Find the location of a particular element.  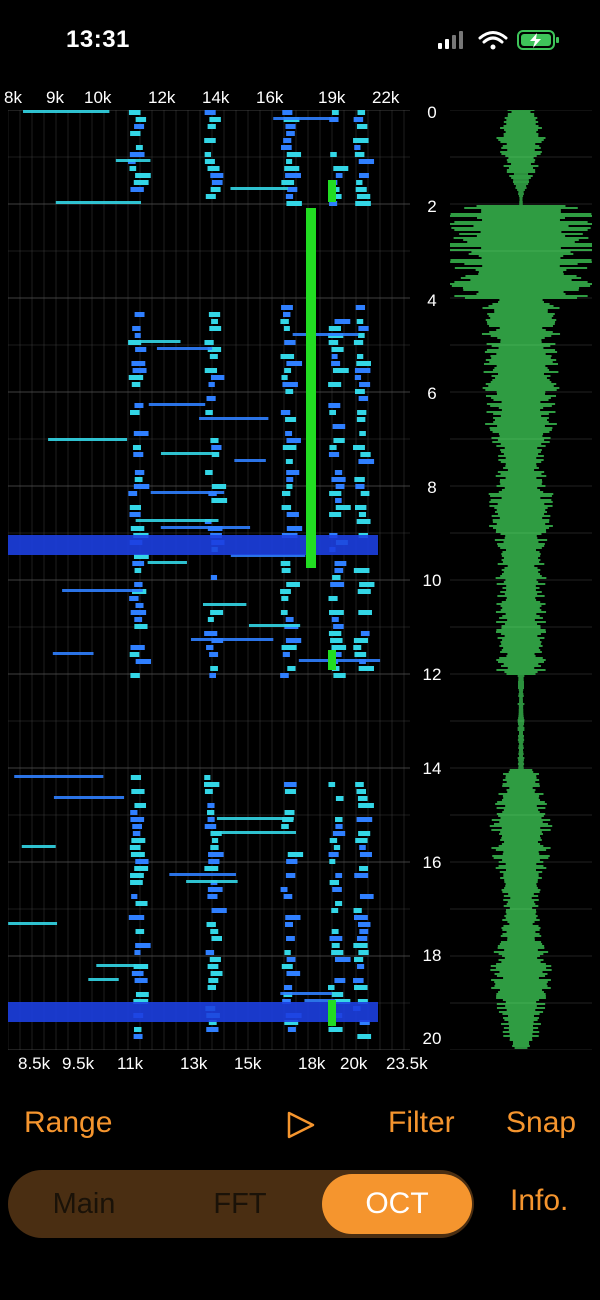

freq-tick-bottom: 23.5k is located at coordinates (407, 1063).